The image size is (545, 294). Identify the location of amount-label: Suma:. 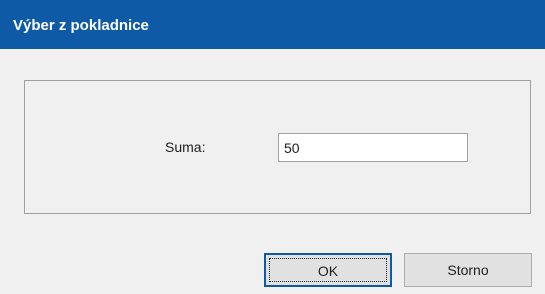
(185, 147).